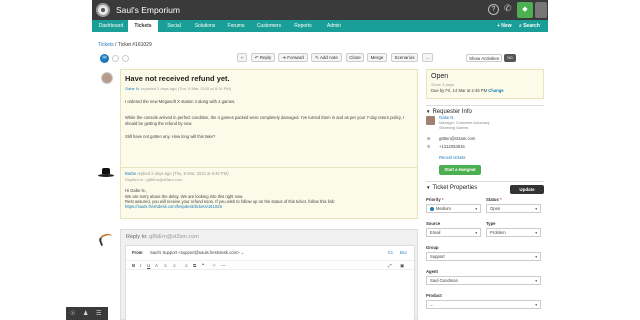 This screenshot has height=320, width=640. I want to click on priority-label-text: Priority, so click(433, 199).